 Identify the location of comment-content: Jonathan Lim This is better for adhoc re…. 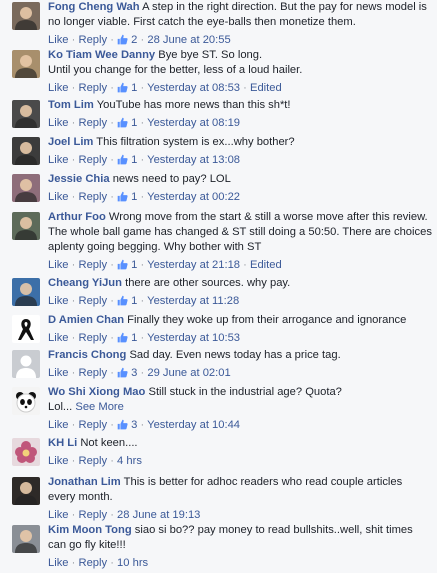
(240, 490).